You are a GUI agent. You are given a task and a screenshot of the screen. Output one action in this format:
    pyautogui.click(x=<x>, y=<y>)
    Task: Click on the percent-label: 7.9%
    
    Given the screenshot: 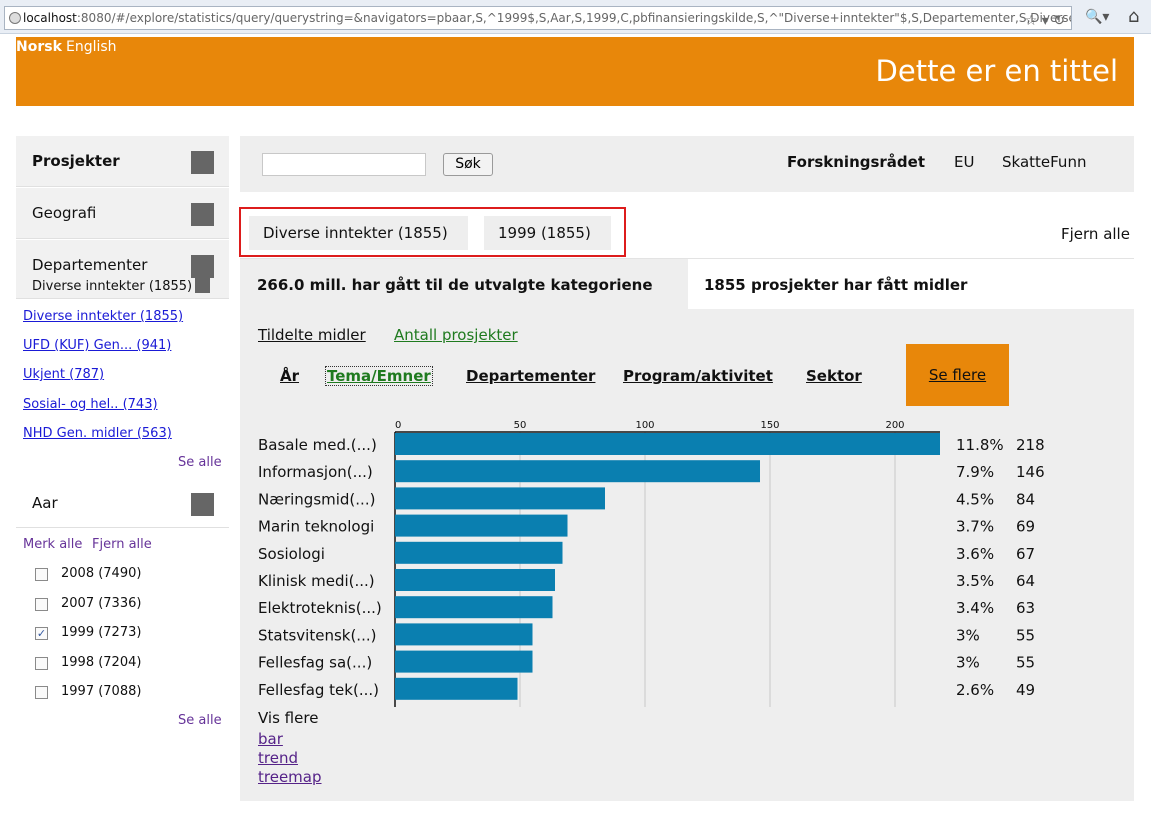 What is the action you would take?
    pyautogui.click(x=975, y=472)
    